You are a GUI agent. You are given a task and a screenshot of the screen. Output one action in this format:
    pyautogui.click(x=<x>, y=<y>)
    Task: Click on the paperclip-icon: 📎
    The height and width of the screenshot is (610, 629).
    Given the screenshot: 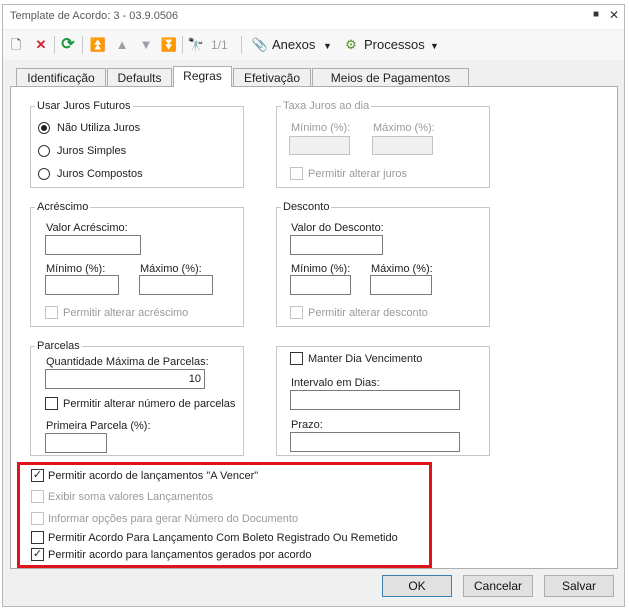 What is the action you would take?
    pyautogui.click(x=260, y=45)
    